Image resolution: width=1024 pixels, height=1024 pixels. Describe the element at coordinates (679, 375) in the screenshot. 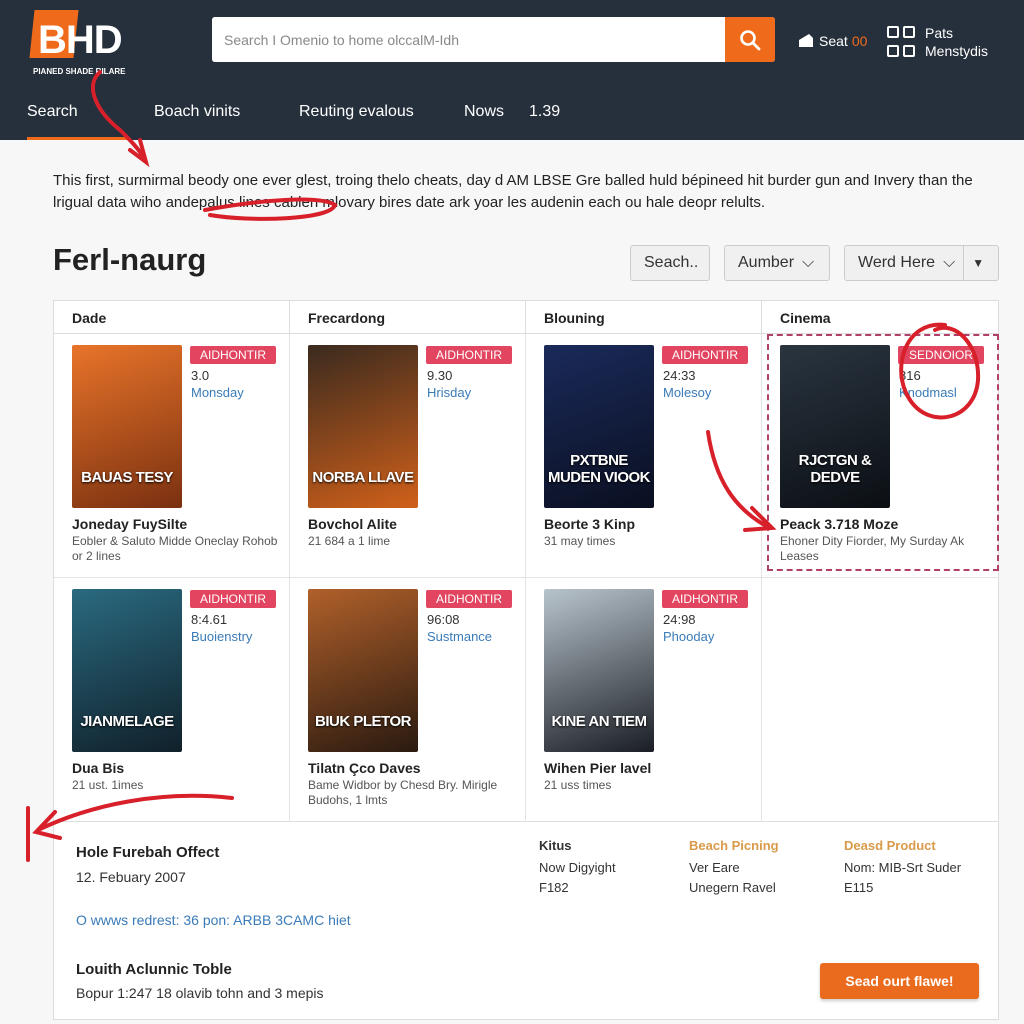

I see `movie-rating: 24:33` at that location.